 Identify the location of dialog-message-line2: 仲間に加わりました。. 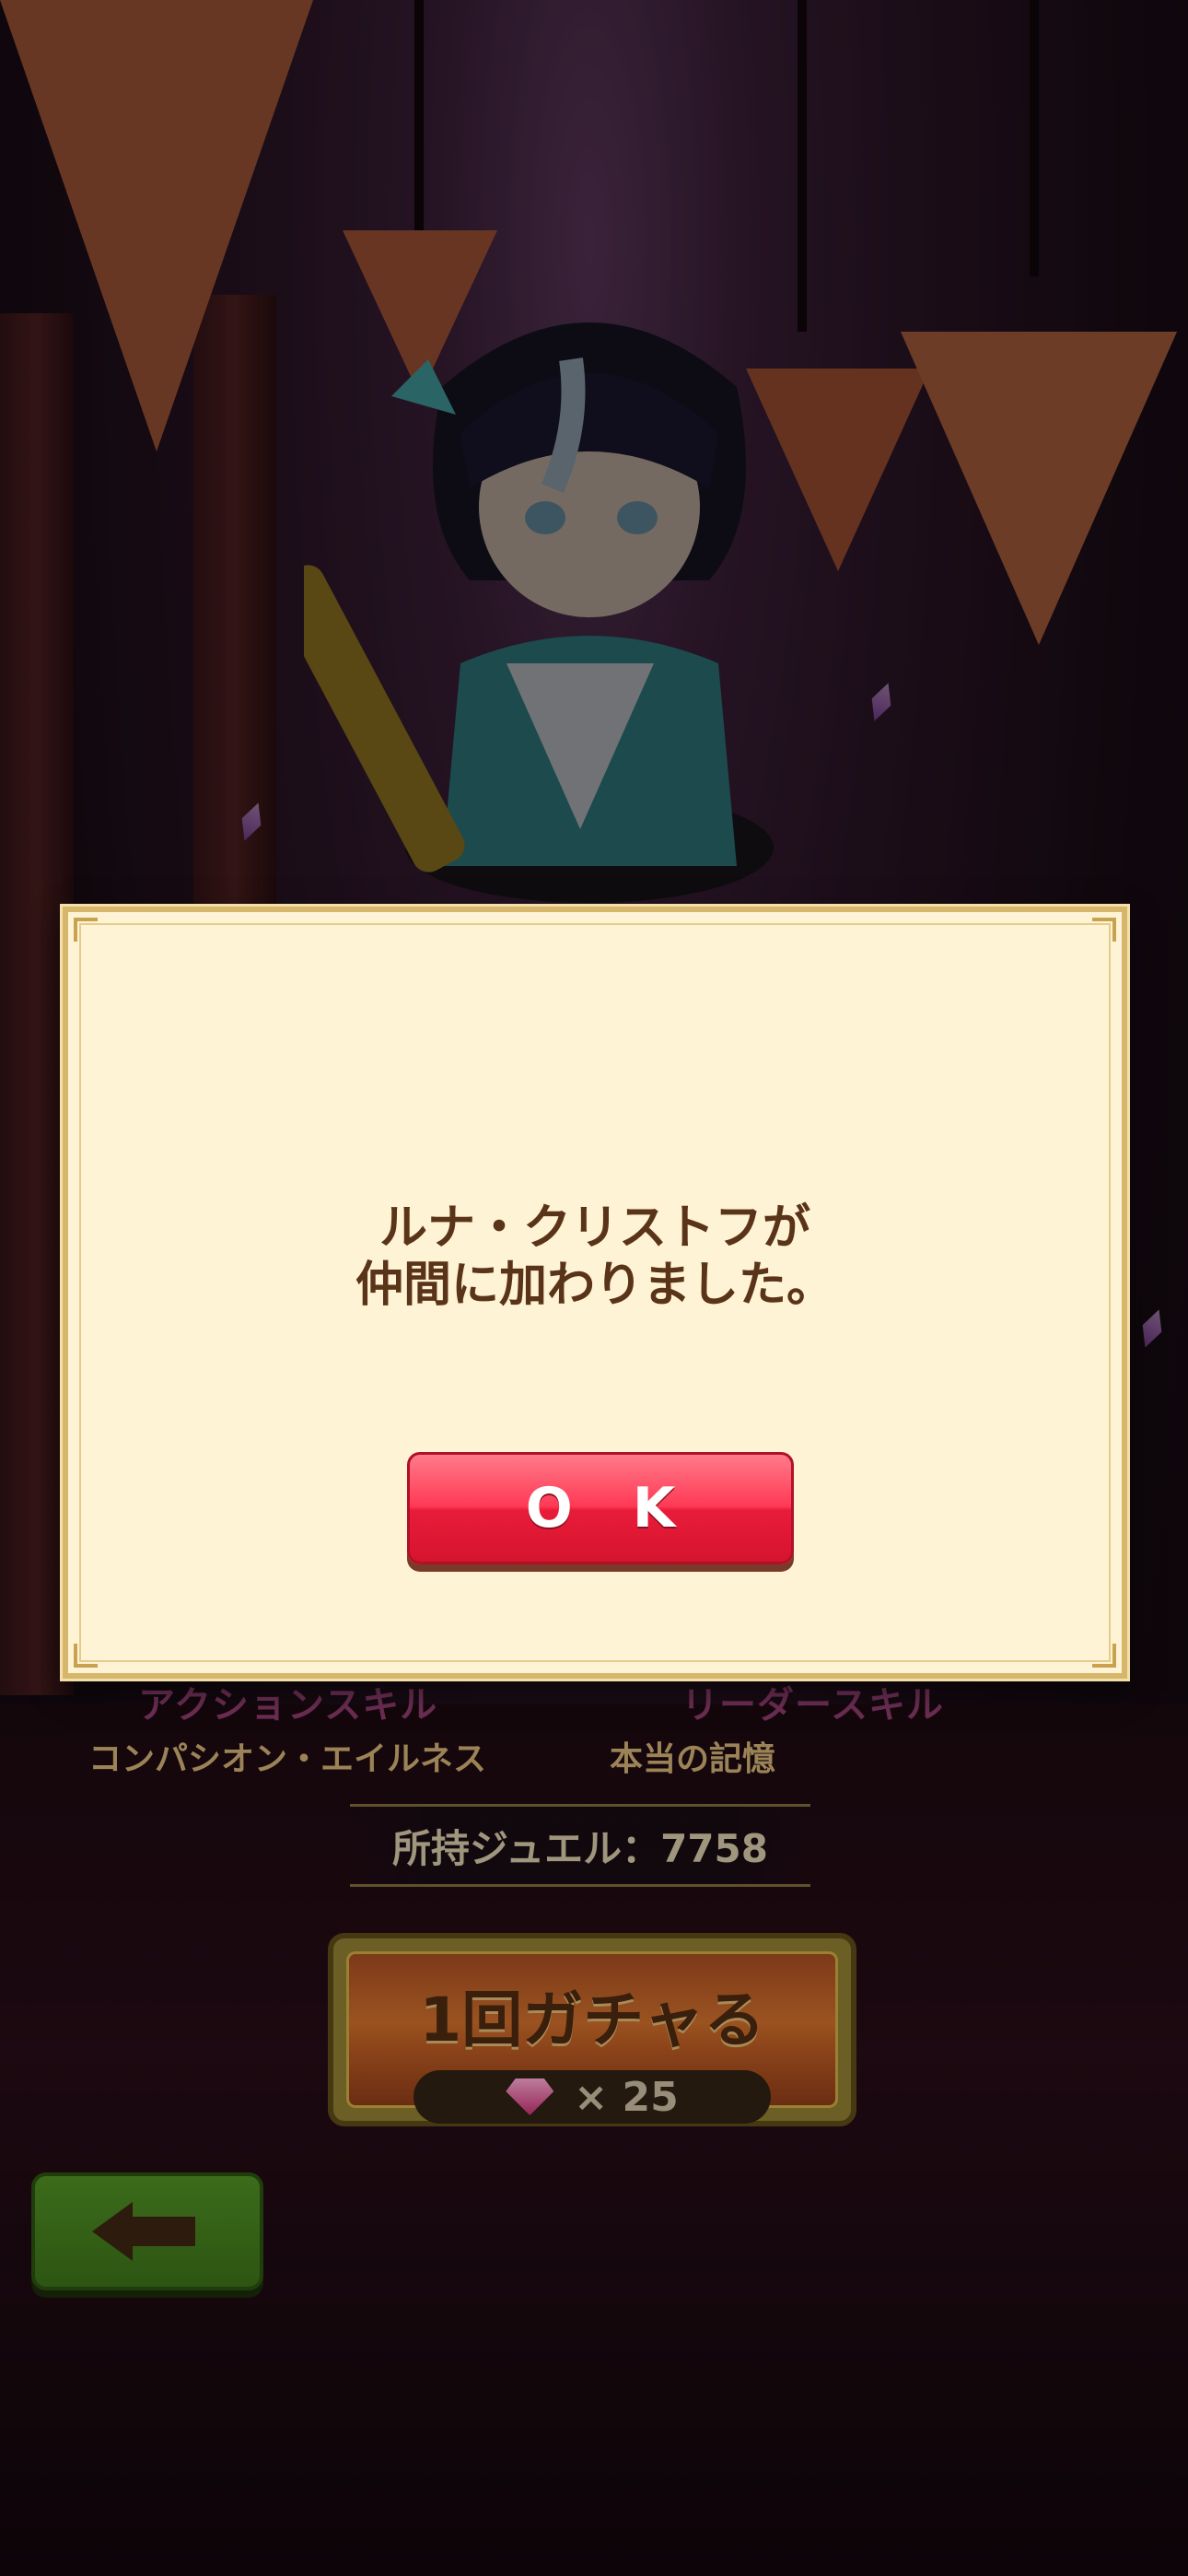
(594, 1285).